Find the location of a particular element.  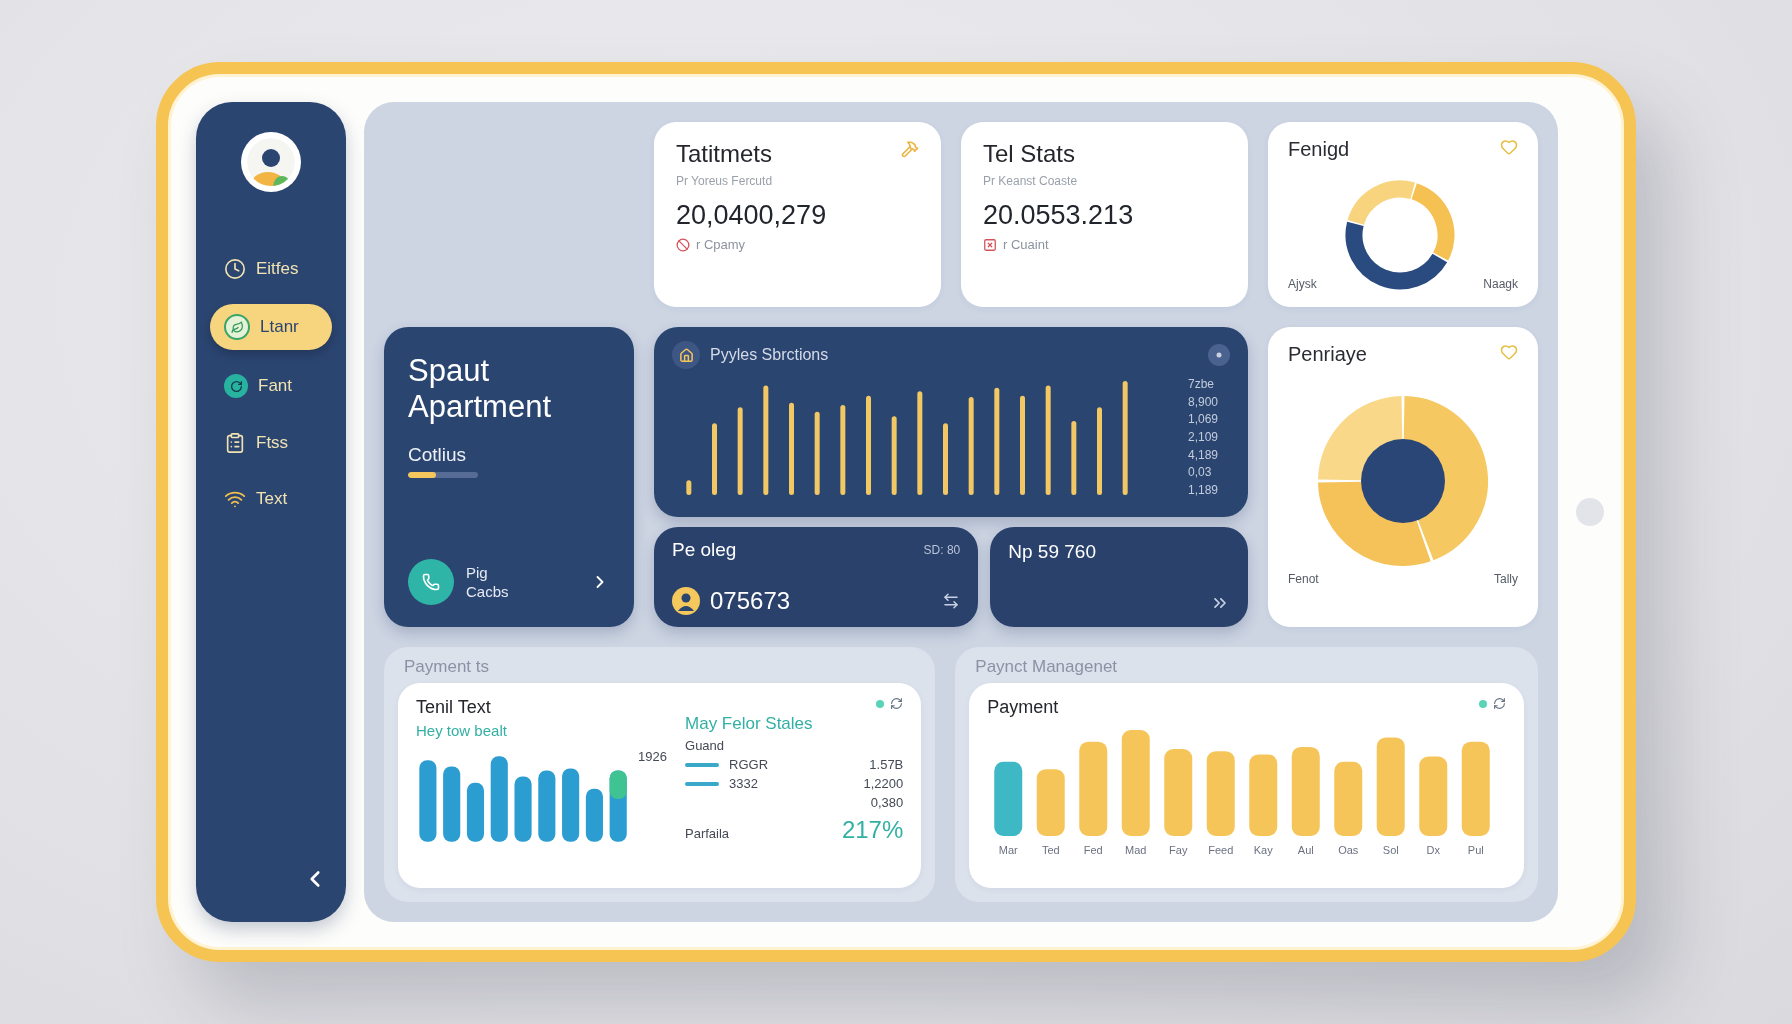

camera-dot-icon is located at coordinates (1590, 512).